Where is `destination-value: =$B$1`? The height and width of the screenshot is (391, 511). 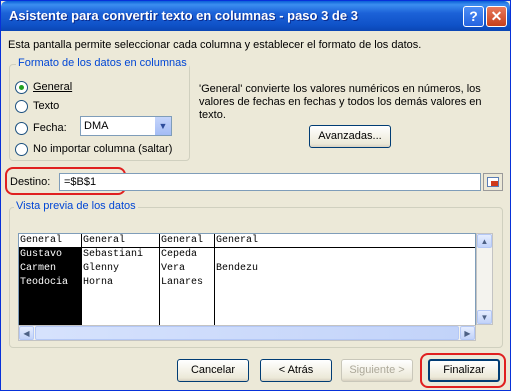
destination-value: =$B$1 is located at coordinates (80, 182).